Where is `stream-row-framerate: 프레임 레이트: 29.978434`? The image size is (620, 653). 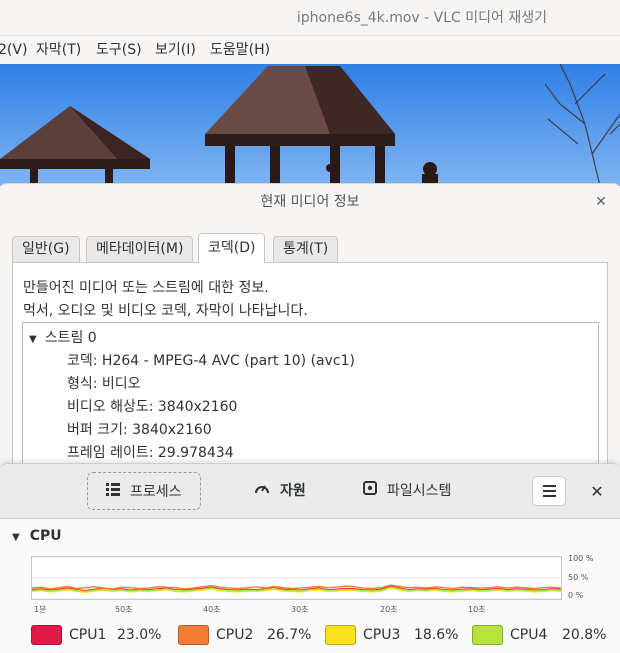
stream-row-framerate: 프레임 레이트: 29.978434 is located at coordinates (150, 453).